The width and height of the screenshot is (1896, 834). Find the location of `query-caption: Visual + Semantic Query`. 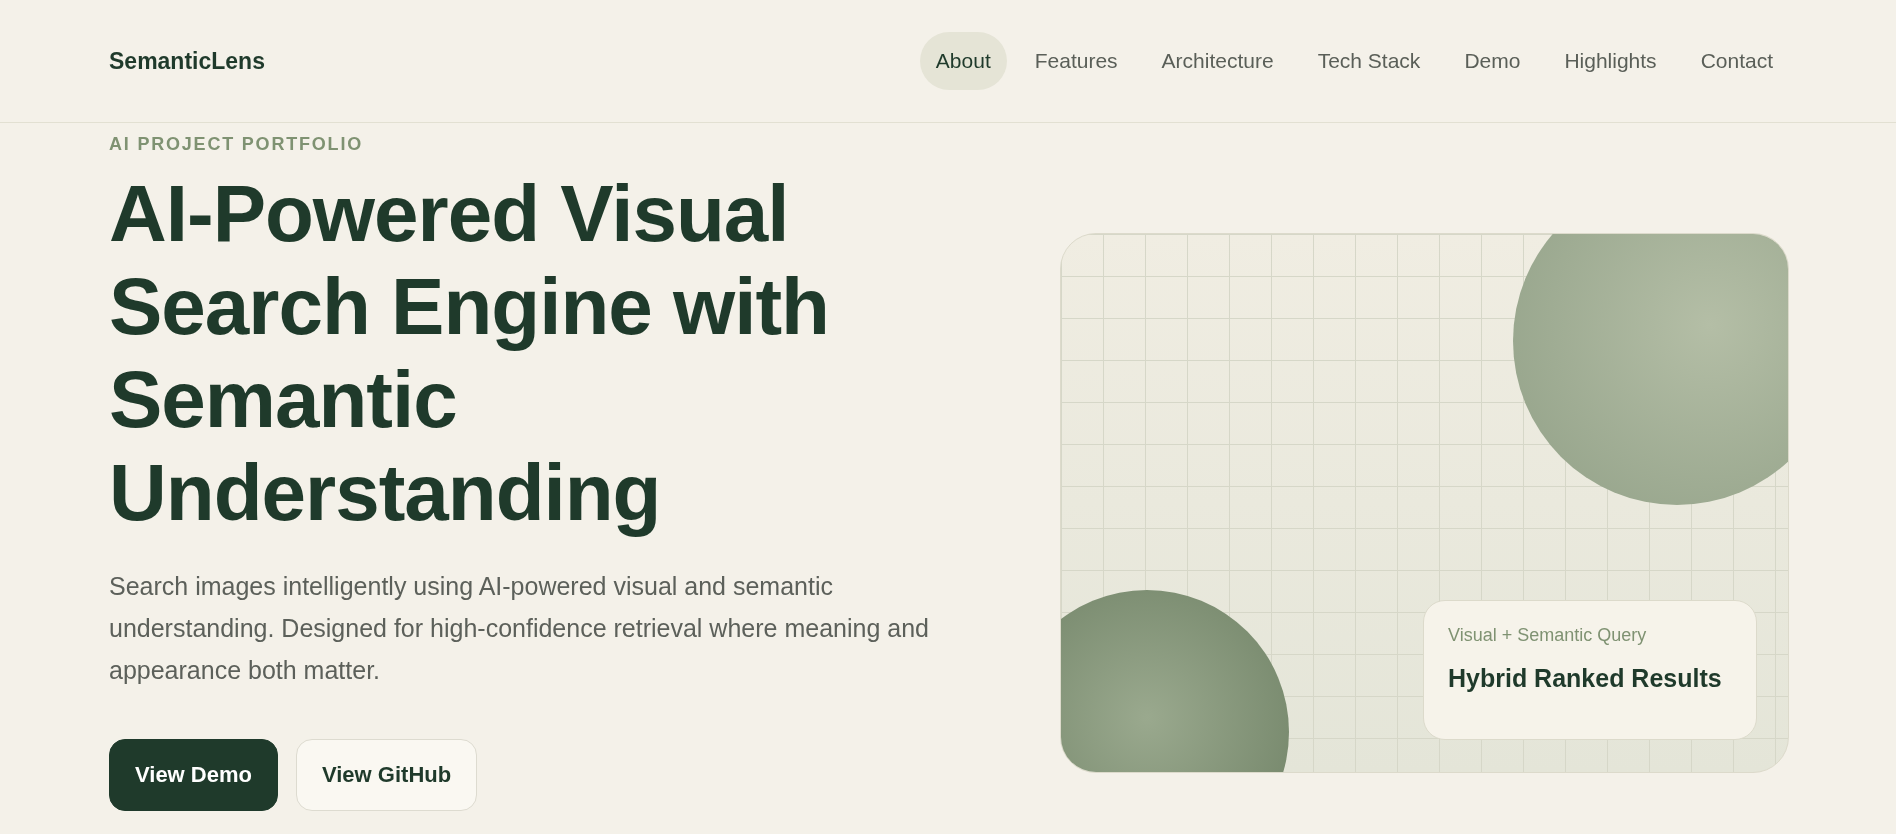

query-caption: Visual + Semantic Query is located at coordinates (1548, 635).